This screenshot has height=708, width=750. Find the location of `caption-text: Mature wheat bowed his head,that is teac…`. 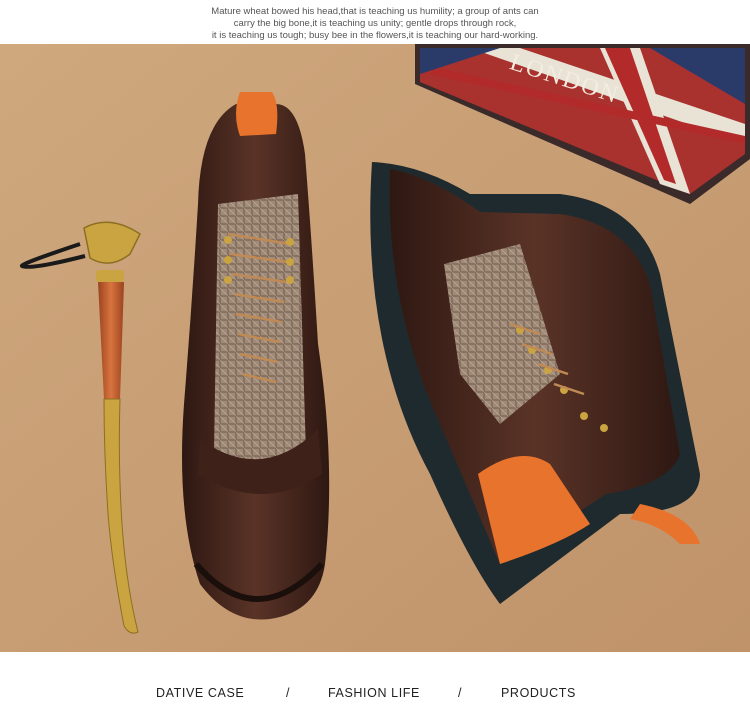

caption-text: Mature wheat bowed his head,that is teac… is located at coordinates (375, 22).